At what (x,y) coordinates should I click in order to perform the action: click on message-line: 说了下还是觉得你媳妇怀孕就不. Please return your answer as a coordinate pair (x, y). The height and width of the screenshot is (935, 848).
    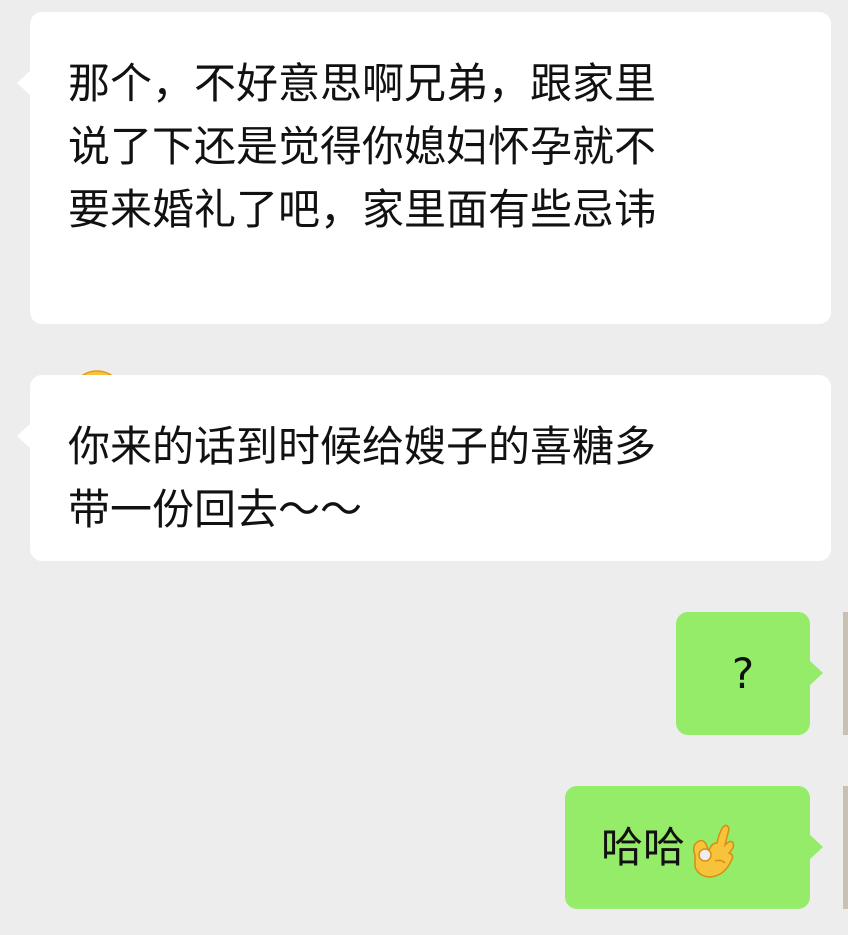
    Looking at the image, I should click on (362, 146).